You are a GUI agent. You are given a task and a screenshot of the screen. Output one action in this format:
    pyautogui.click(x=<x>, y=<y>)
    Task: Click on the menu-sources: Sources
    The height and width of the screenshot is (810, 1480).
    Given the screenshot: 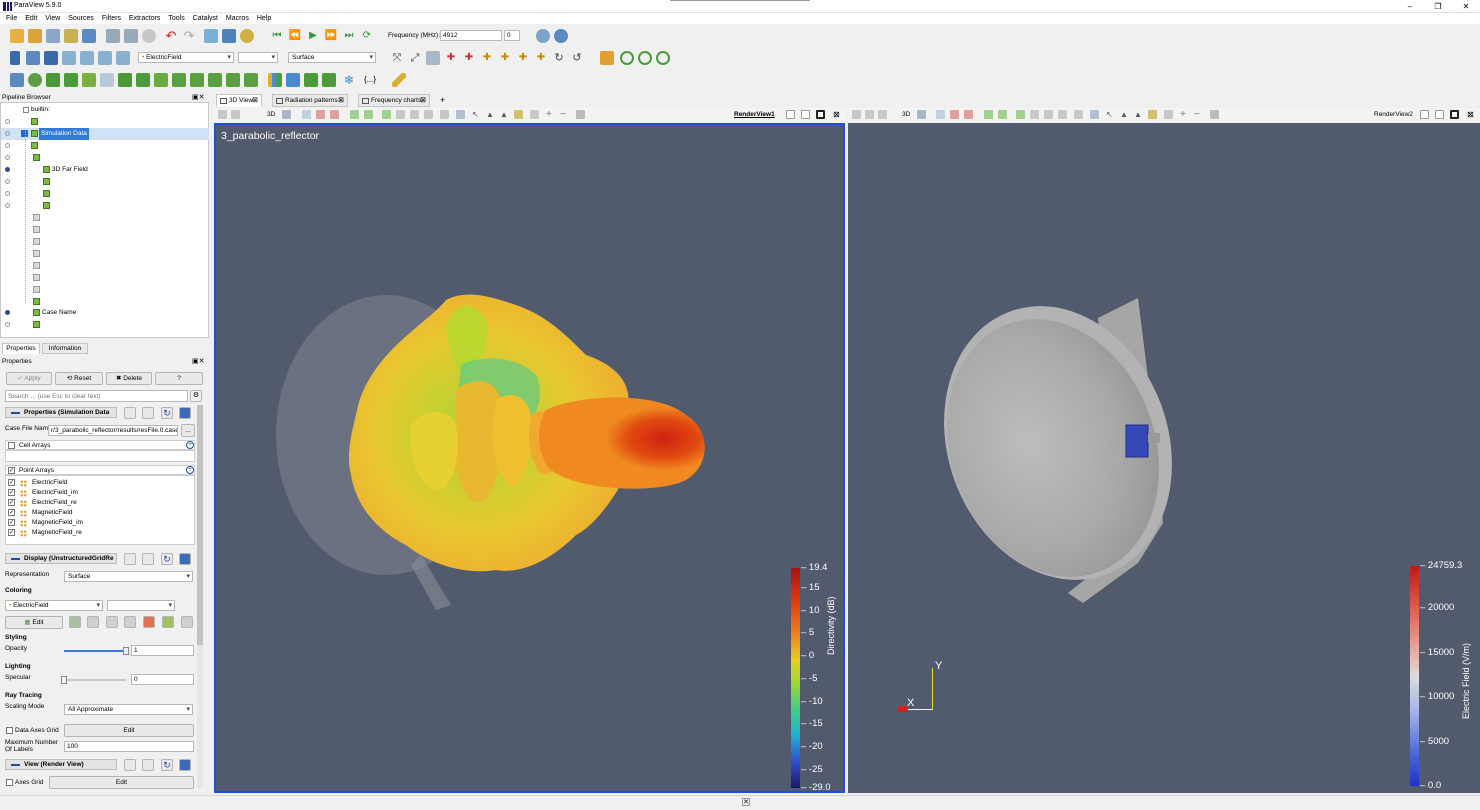 What is the action you would take?
    pyautogui.click(x=81, y=18)
    